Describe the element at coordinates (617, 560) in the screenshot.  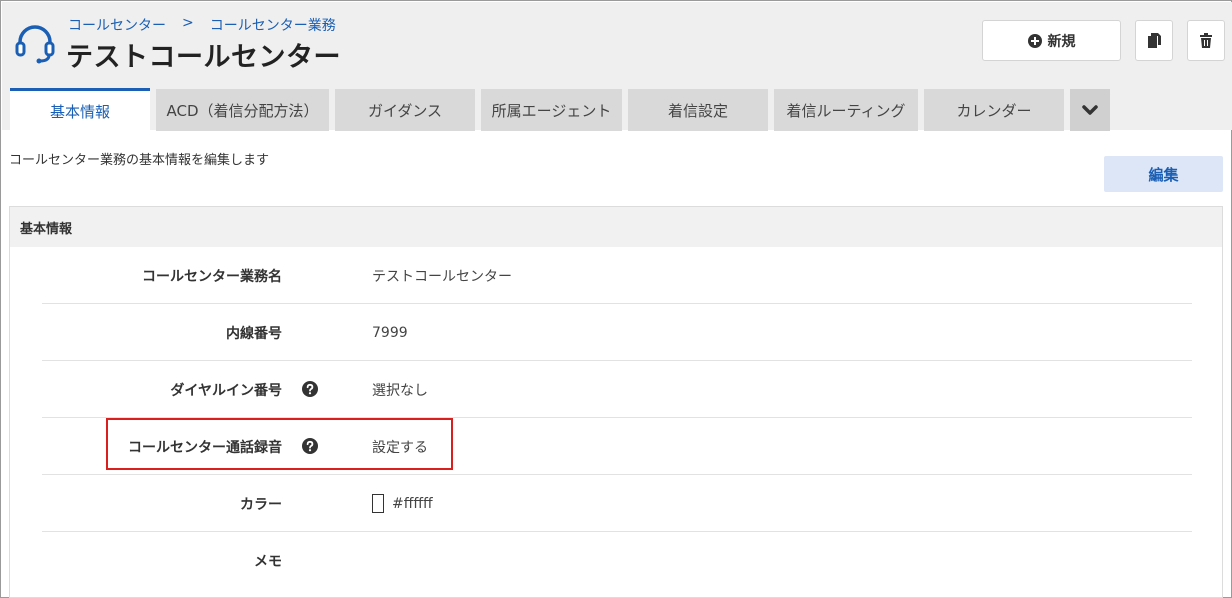
I see `field-row-memo: メモ` at that location.